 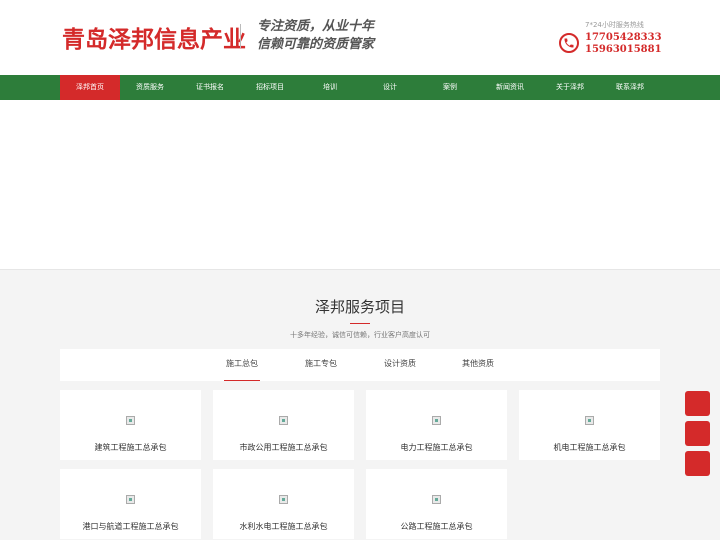 What do you see at coordinates (510, 87) in the screenshot?
I see `nav-item-news: 新闻资讯` at bounding box center [510, 87].